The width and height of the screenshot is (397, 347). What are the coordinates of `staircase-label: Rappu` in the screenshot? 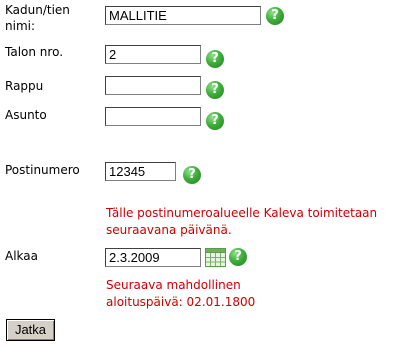 It's located at (24, 86).